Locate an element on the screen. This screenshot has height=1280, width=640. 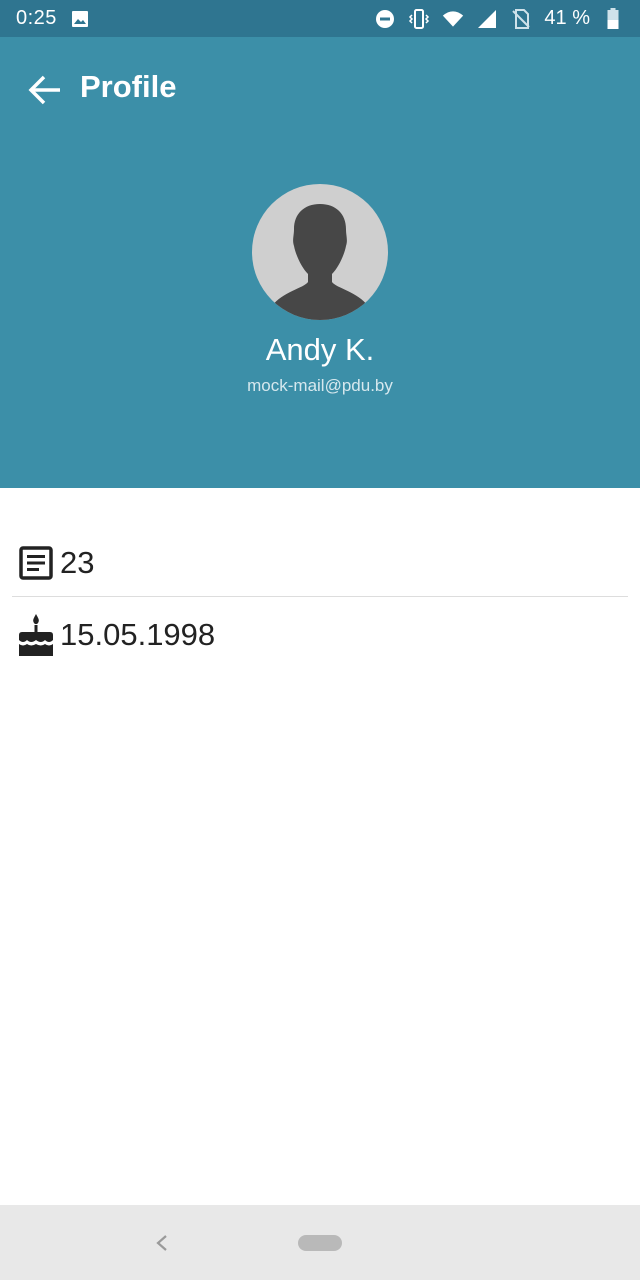
birthday-date: 15.05.1998 is located at coordinates (138, 634).